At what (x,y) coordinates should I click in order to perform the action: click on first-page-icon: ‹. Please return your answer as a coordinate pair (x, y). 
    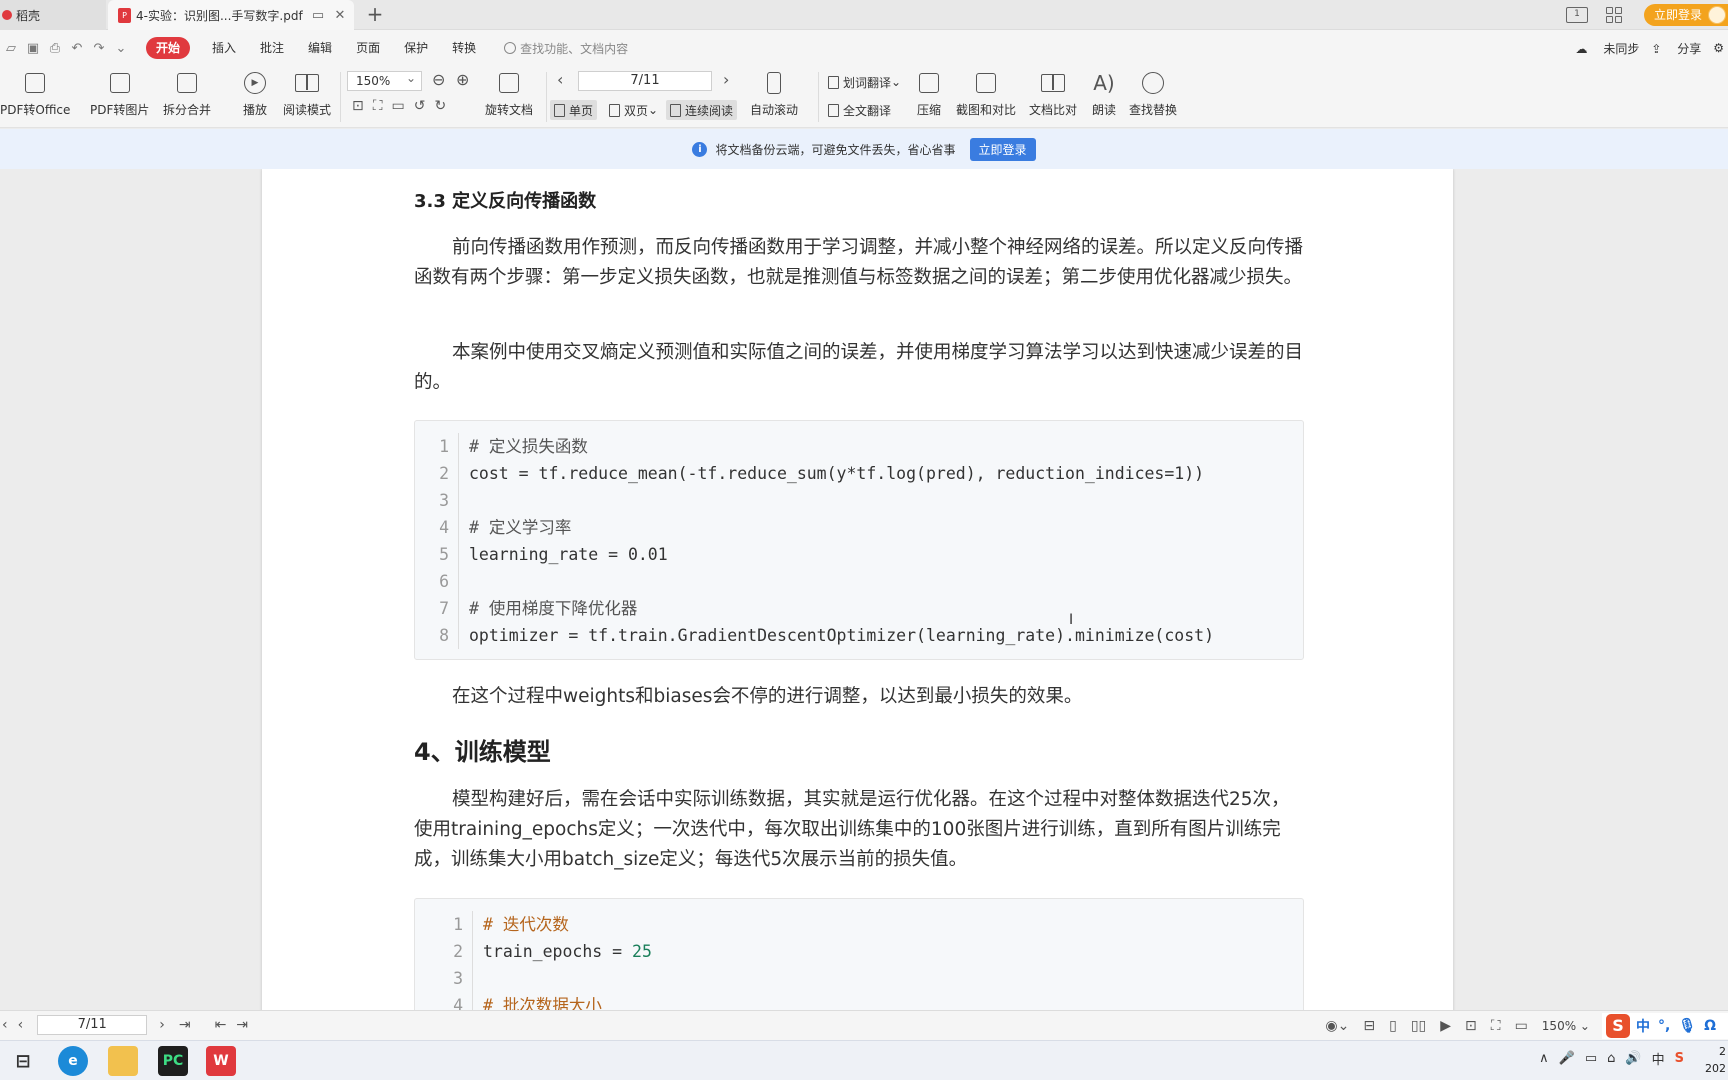
    Looking at the image, I should click on (5, 1025).